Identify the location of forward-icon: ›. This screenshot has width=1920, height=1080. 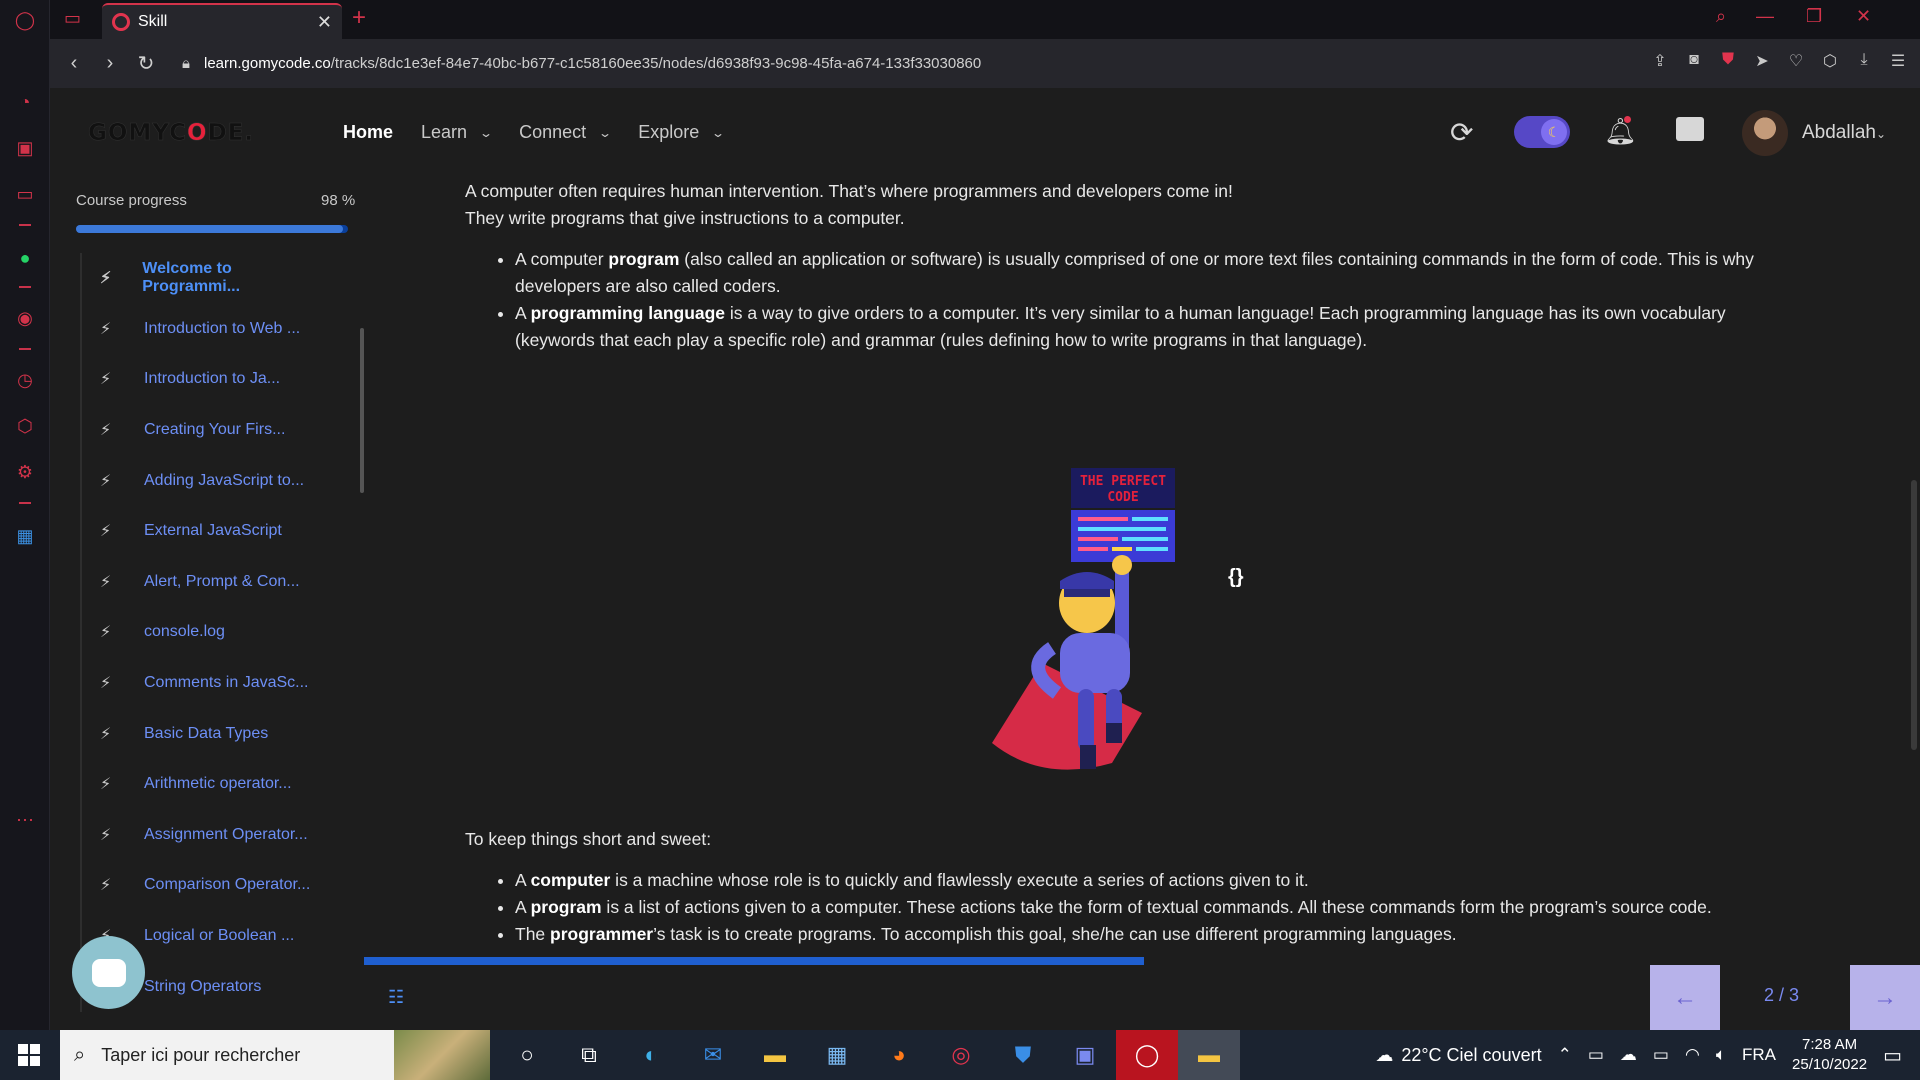
(110, 63).